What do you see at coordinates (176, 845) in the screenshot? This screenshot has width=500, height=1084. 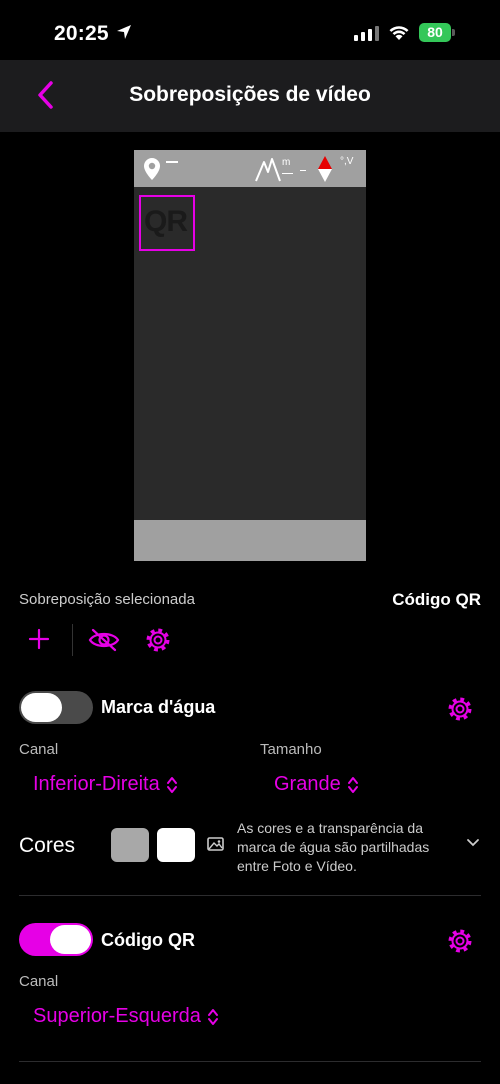 I see `color-swatch-secondary` at bounding box center [176, 845].